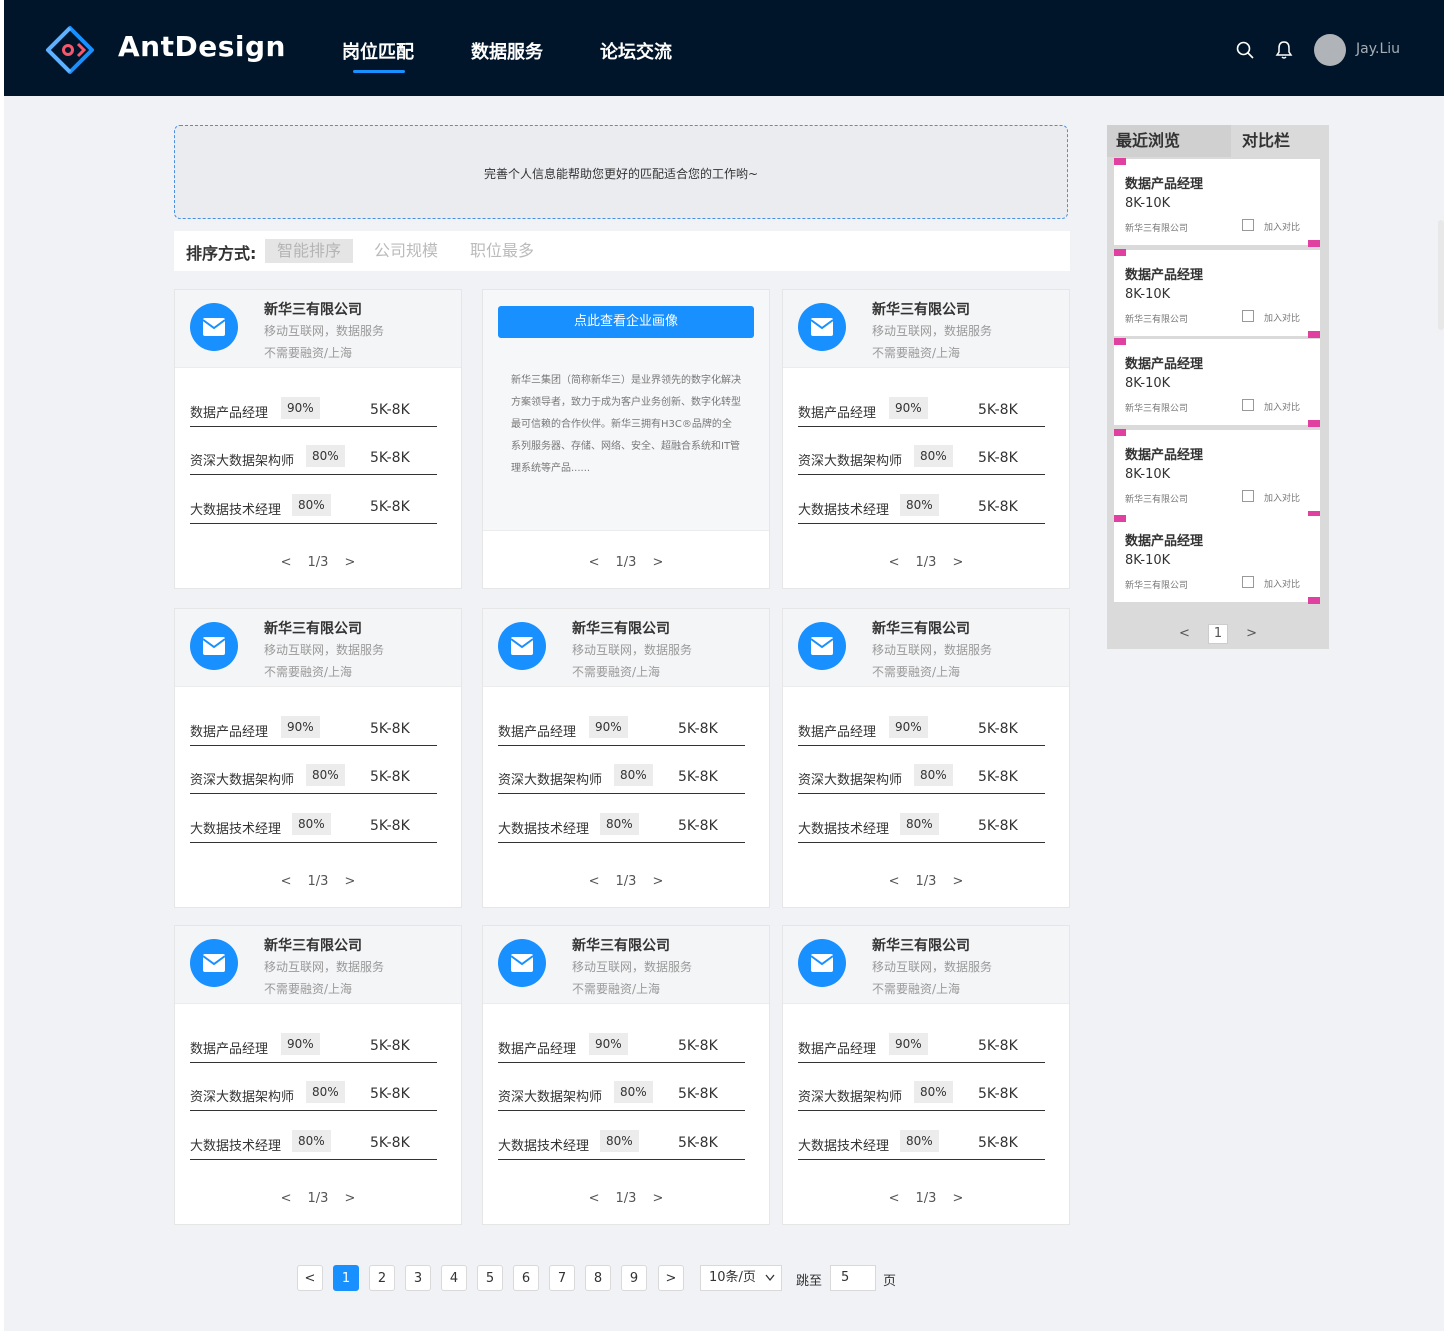  What do you see at coordinates (309, 251) in the screenshot?
I see `sort-smart: 智能排序` at bounding box center [309, 251].